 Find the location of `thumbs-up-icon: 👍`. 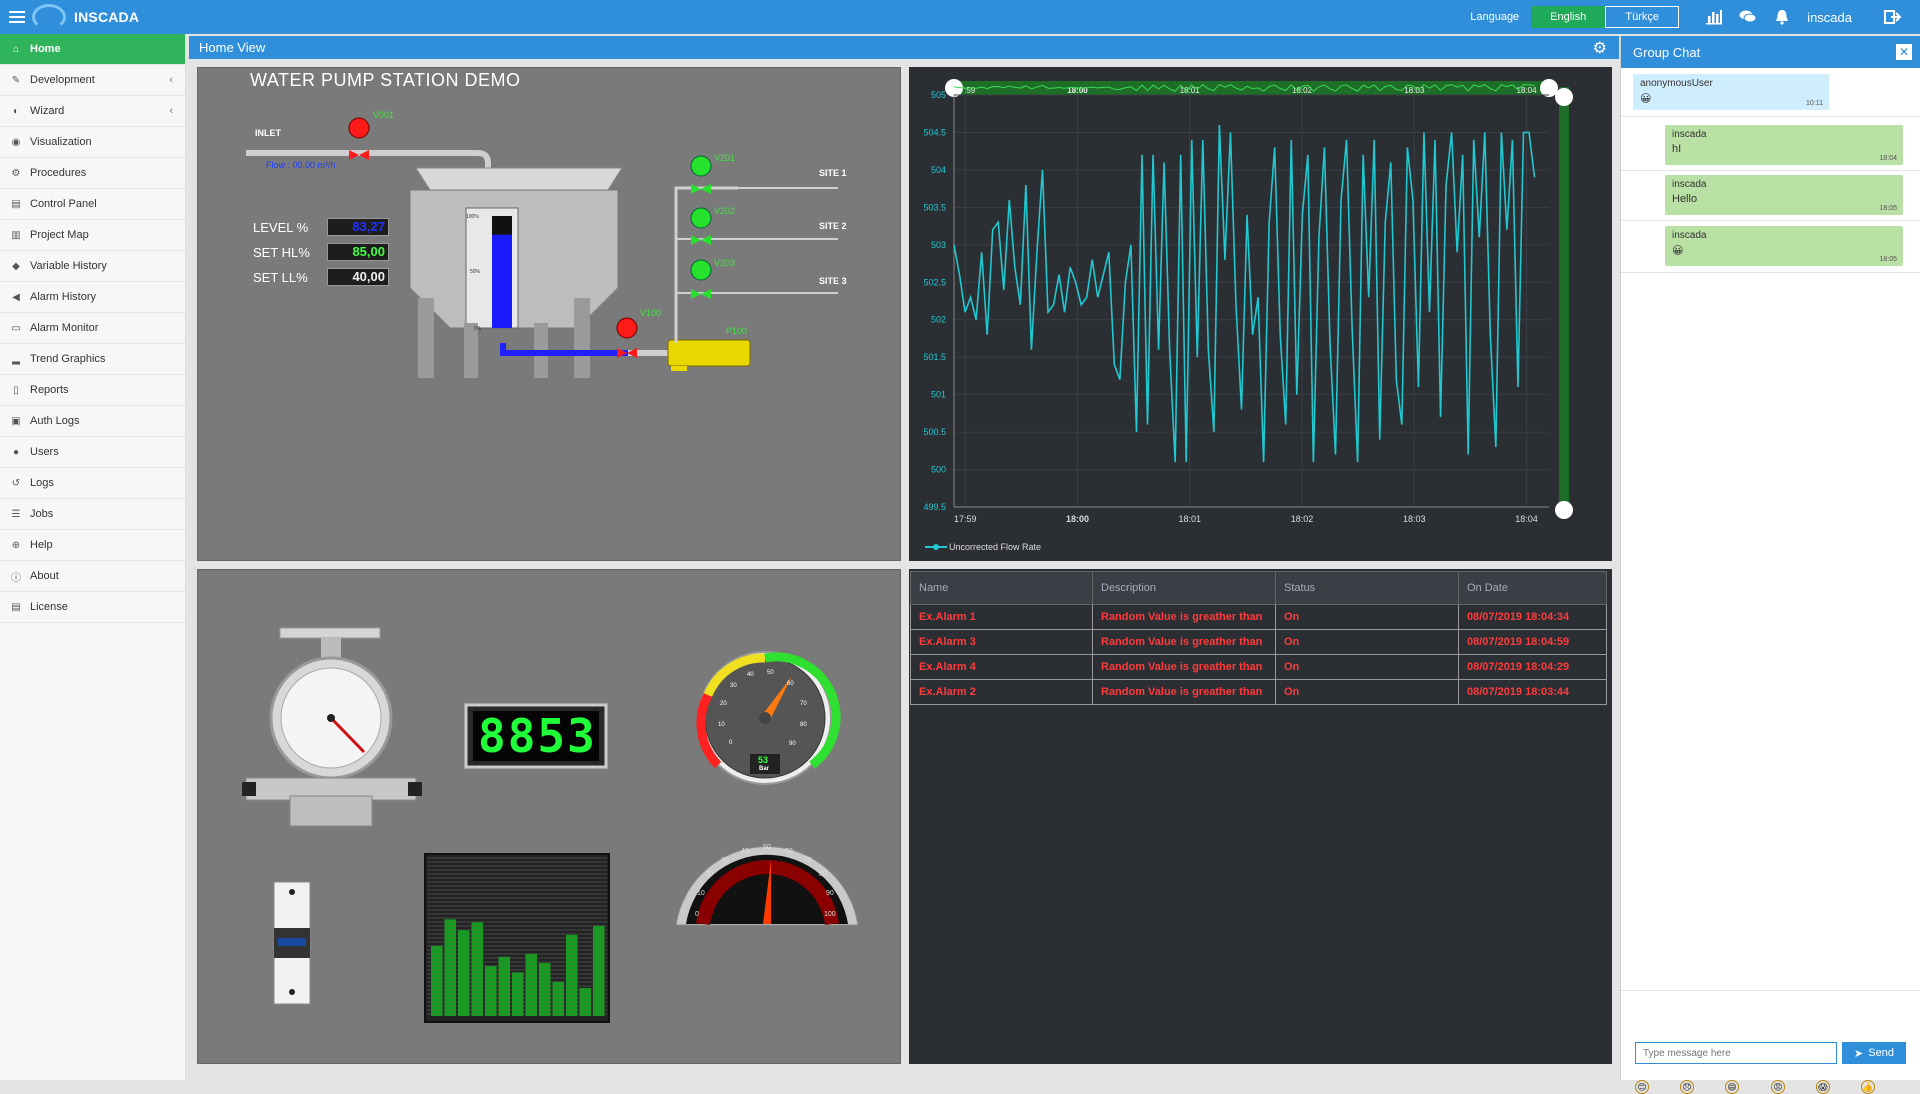

thumbs-up-icon: 👍 is located at coordinates (1868, 1087).